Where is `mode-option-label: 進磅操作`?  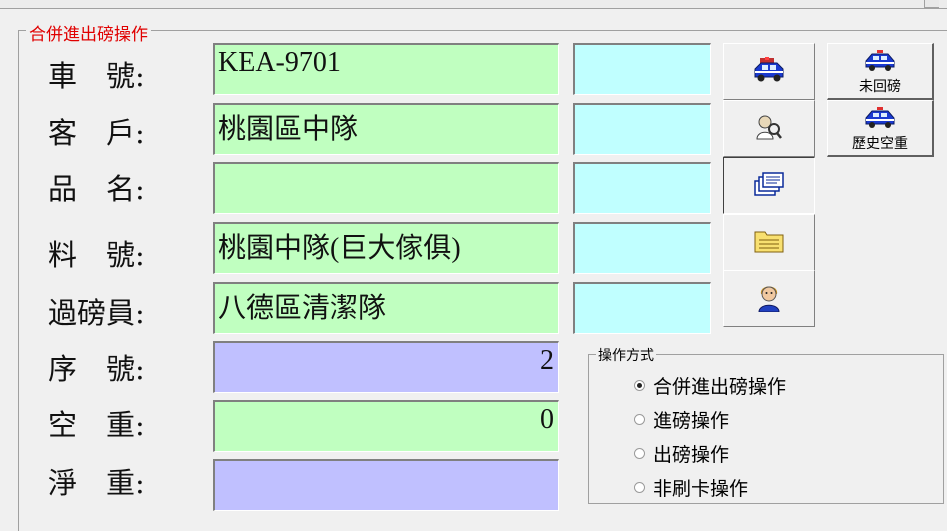
mode-option-label: 進磅操作 is located at coordinates (691, 421).